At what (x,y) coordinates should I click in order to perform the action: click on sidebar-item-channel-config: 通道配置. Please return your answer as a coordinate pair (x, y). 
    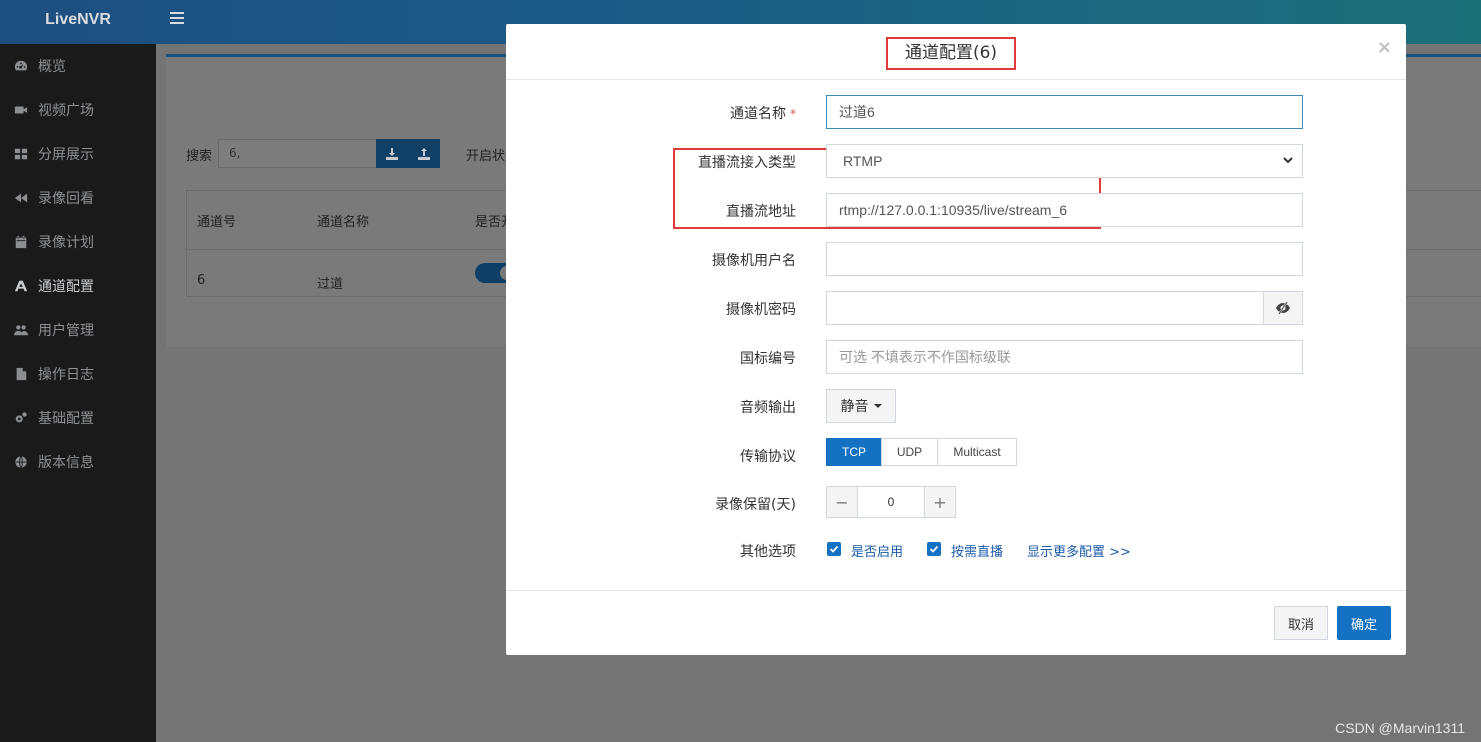
    Looking at the image, I should click on (78, 286).